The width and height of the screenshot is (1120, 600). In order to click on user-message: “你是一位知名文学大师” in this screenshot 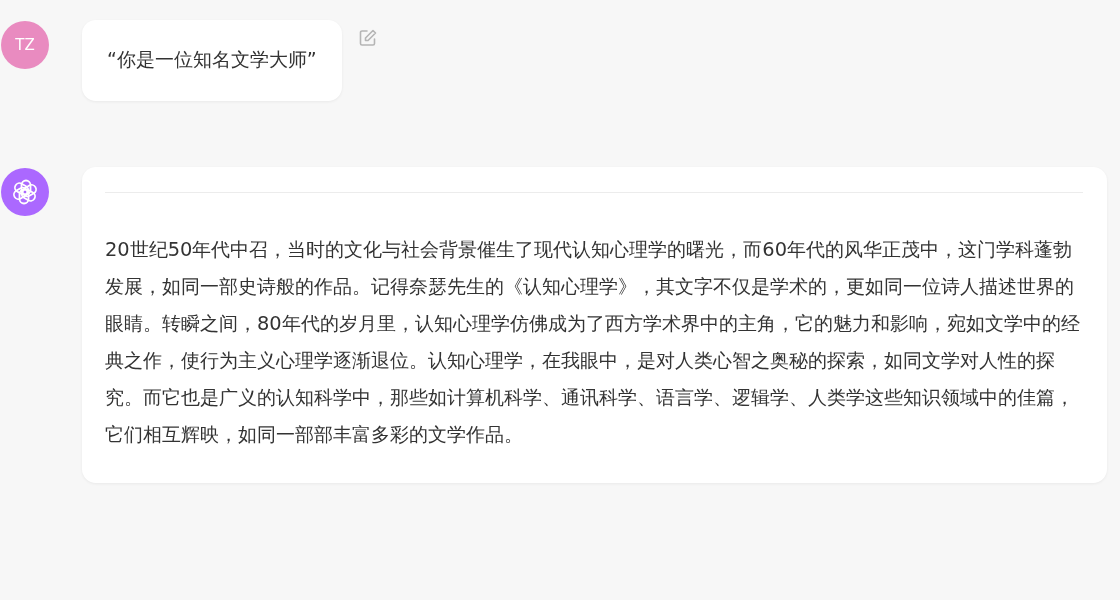, I will do `click(212, 60)`.